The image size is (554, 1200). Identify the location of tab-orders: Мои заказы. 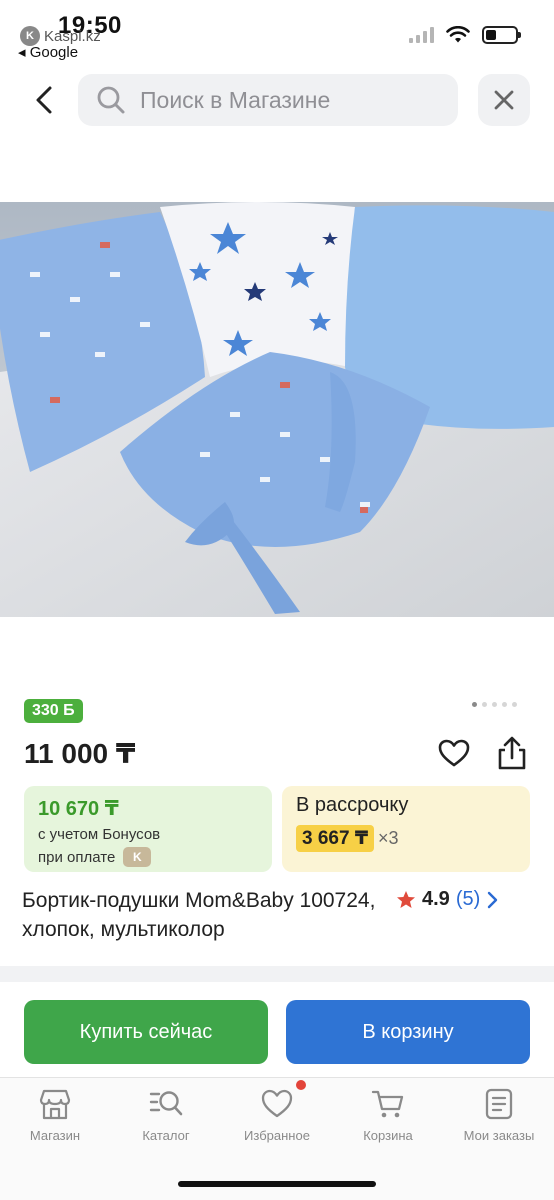
(499, 1115).